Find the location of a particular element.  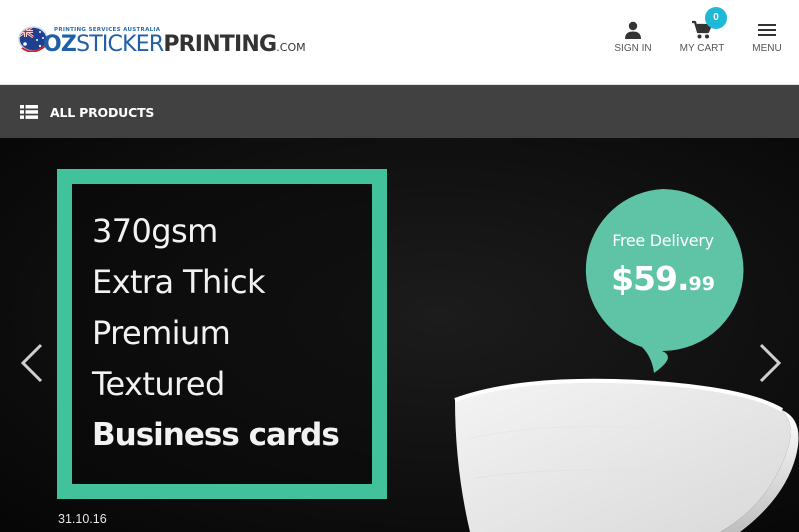

slide-date: 31.10.16 is located at coordinates (82, 519).